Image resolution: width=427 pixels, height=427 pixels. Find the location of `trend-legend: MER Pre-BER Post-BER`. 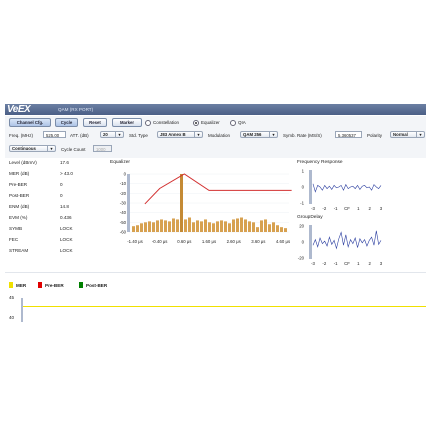

trend-legend: MER Pre-BER Post-BER is located at coordinates (69, 285).